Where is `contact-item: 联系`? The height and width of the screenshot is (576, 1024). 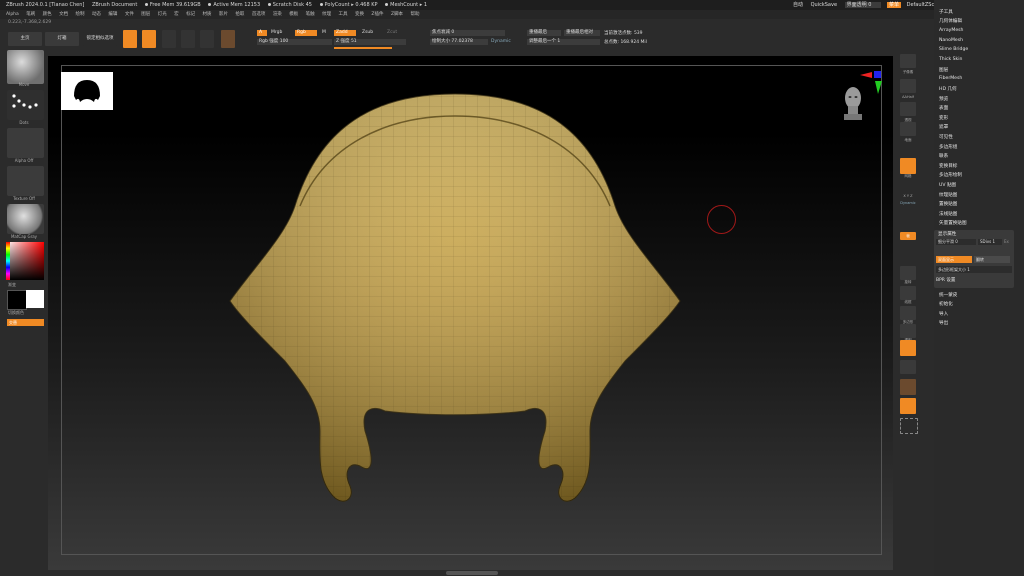 contact-item: 联系 is located at coordinates (943, 156).